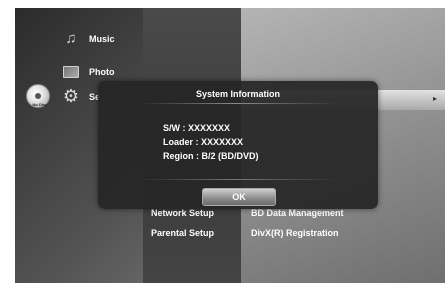  Describe the element at coordinates (71, 38) in the screenshot. I see `music-note-icon: ♫` at that location.